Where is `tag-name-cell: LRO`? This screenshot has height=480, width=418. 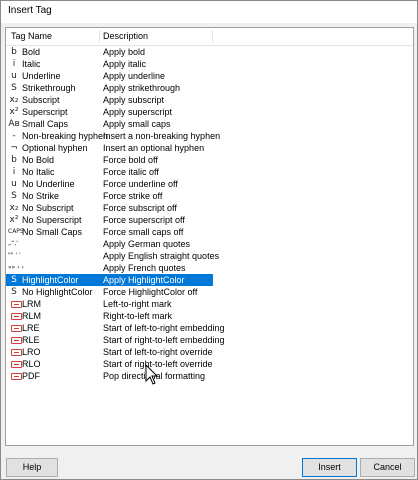
tag-name-cell: LRO is located at coordinates (31, 352).